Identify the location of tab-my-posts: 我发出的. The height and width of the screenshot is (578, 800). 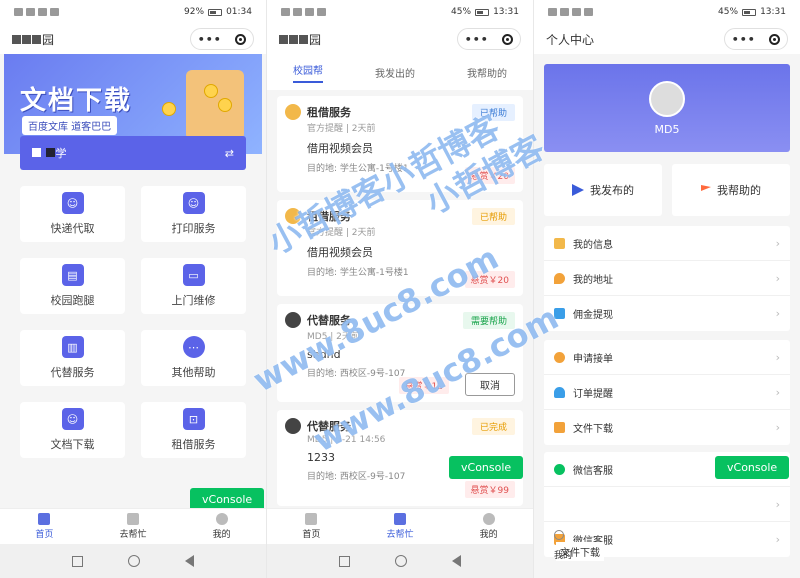
(395, 72).